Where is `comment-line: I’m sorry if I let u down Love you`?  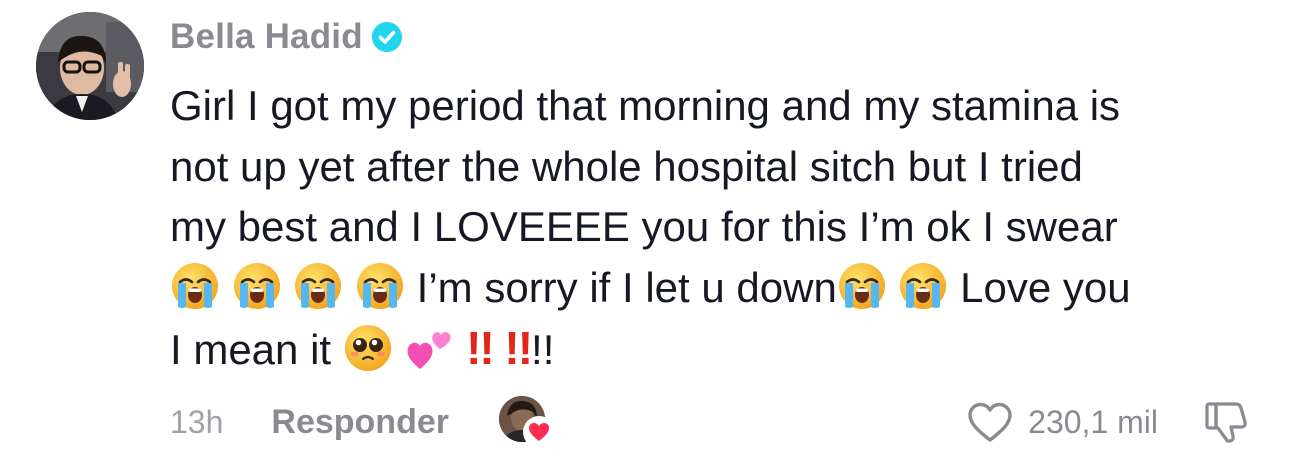
comment-line: I’m sorry if I let u down Love you is located at coordinates (720, 288).